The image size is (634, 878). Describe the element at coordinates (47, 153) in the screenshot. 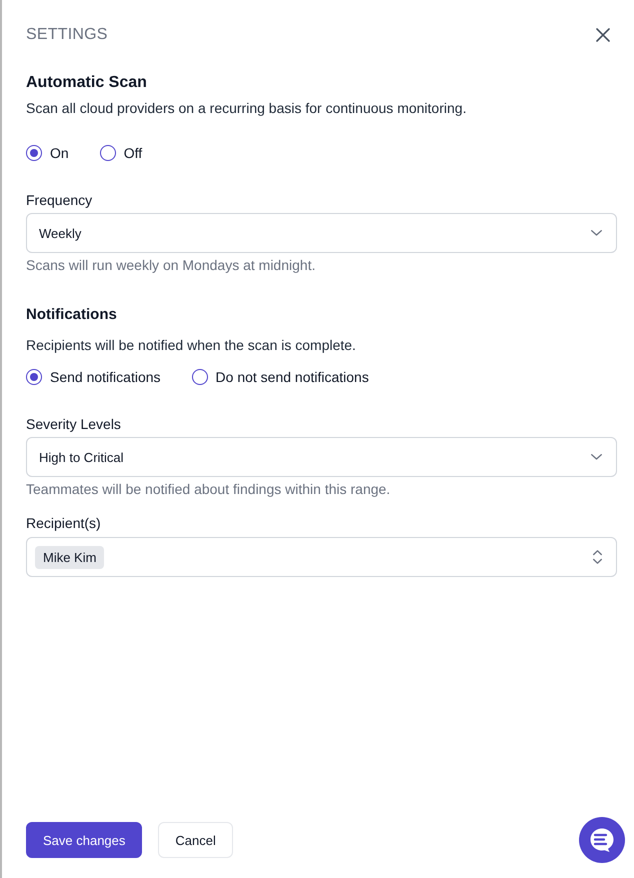

I see `radio-option: On` at that location.